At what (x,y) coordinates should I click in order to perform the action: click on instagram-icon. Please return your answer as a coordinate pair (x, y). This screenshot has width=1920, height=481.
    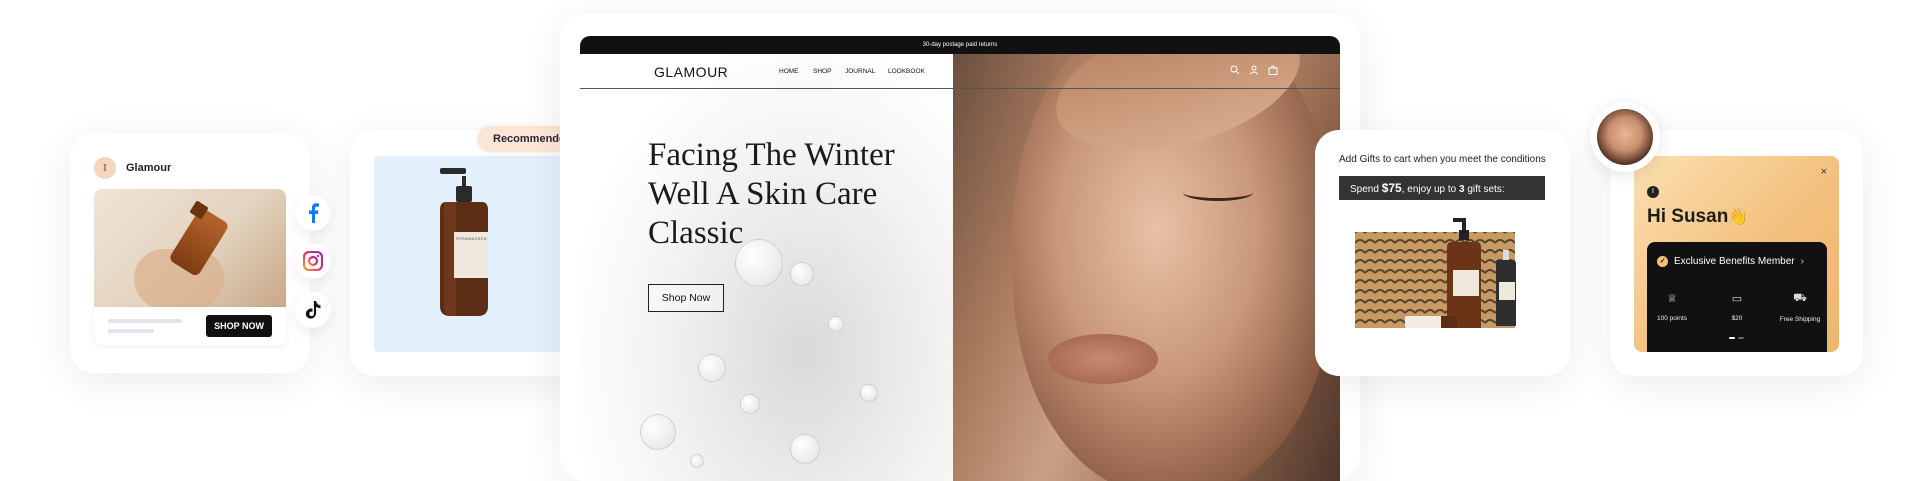
    Looking at the image, I should click on (313, 261).